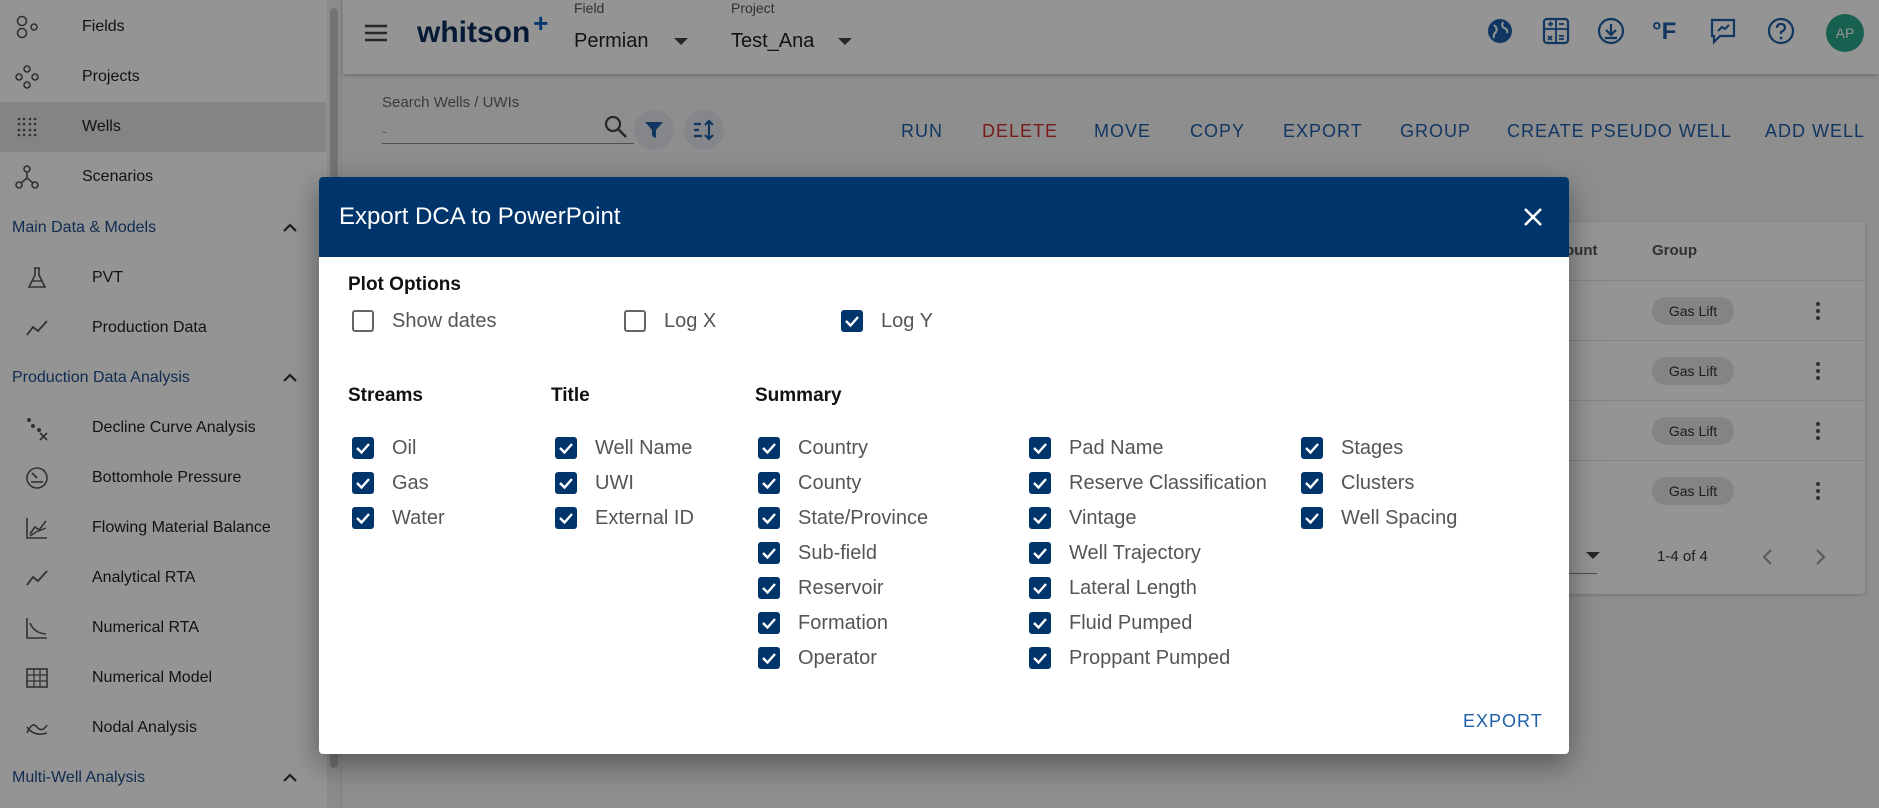  I want to click on checkbox-label: External ID, so click(644, 517).